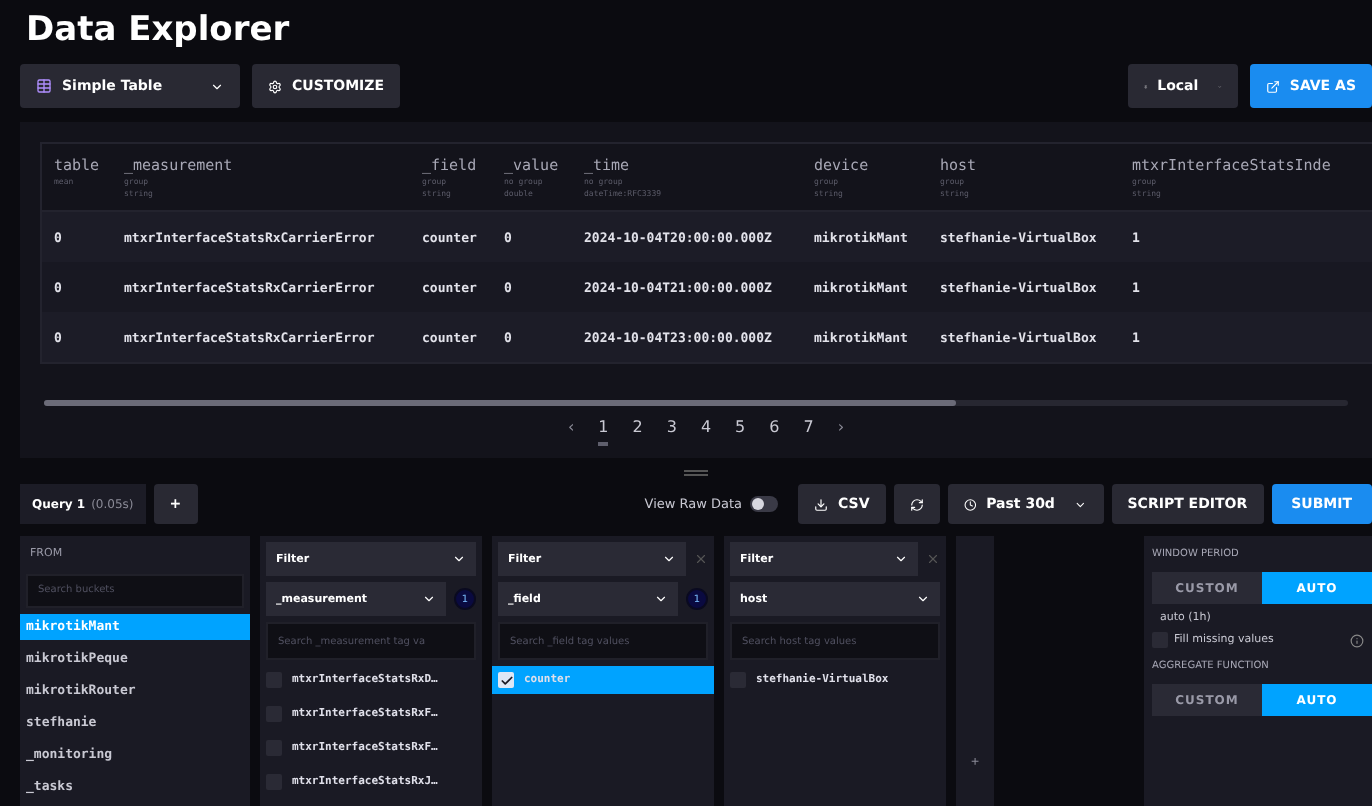 This screenshot has height=806, width=1372. I want to click on export-icon, so click(1272, 86).